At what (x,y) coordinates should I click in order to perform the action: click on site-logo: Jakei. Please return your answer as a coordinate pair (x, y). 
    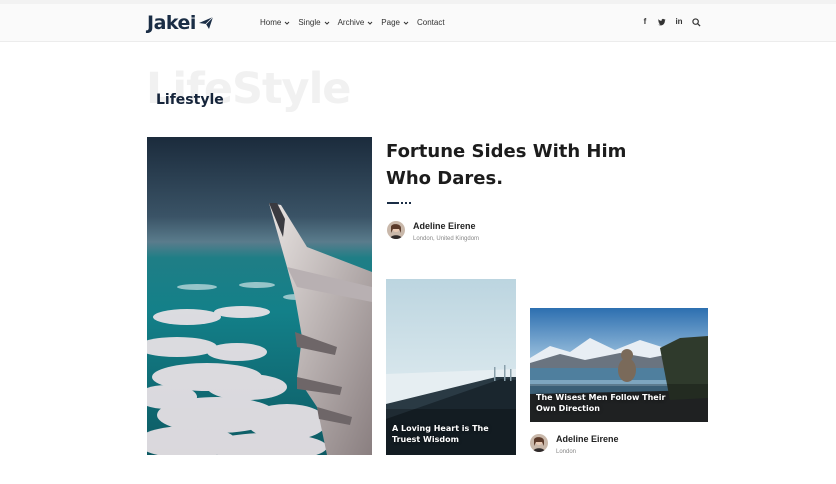
    Looking at the image, I should click on (180, 23).